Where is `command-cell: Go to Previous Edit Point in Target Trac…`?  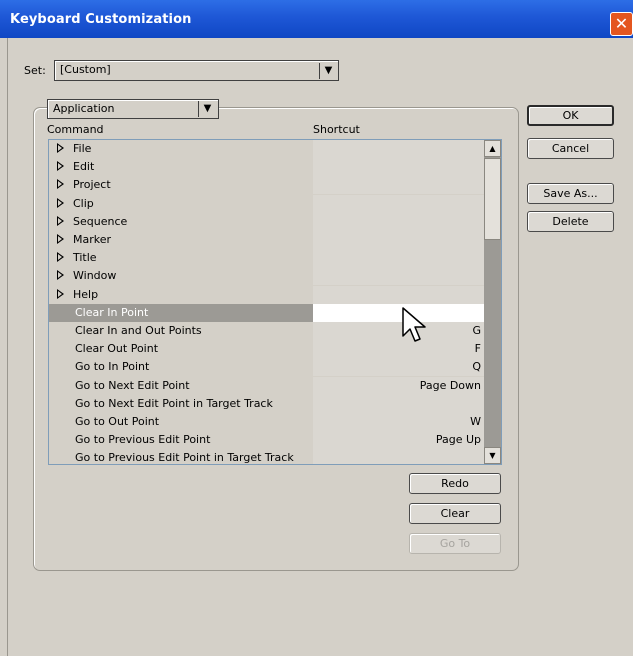
command-cell: Go to Previous Edit Point in Target Trac… is located at coordinates (181, 457).